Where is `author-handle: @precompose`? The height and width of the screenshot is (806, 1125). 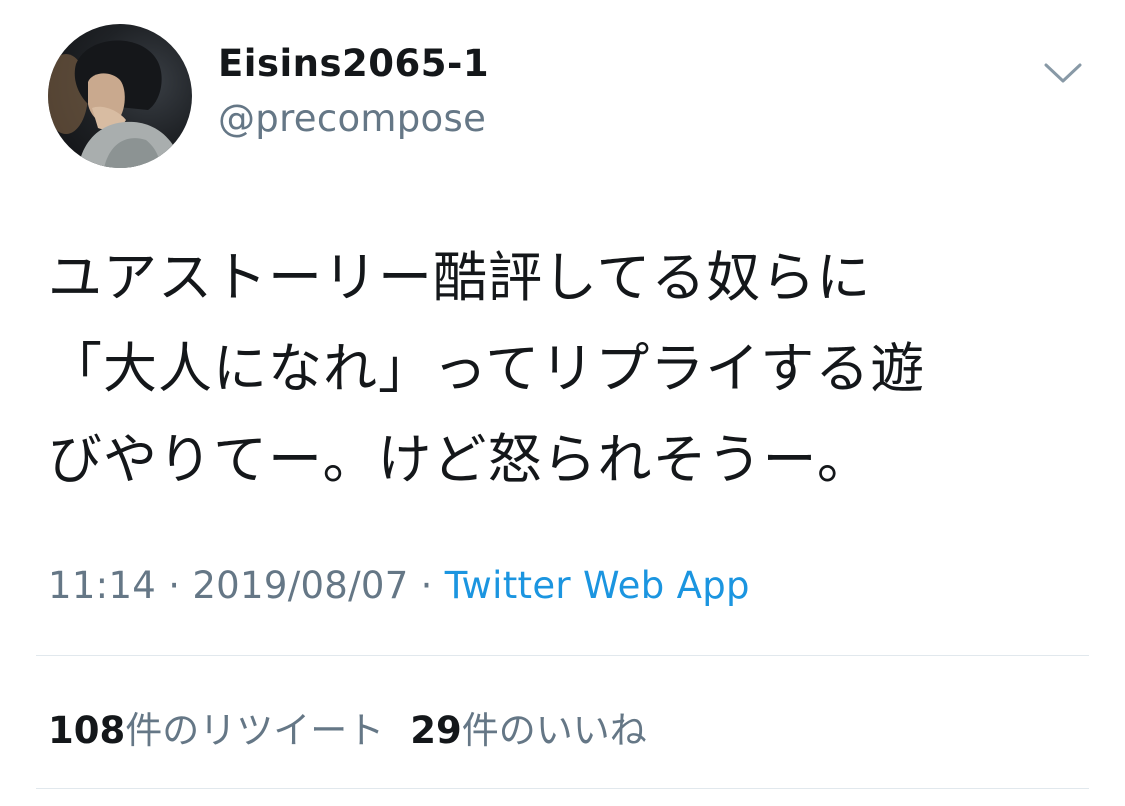 author-handle: @precompose is located at coordinates (352, 118).